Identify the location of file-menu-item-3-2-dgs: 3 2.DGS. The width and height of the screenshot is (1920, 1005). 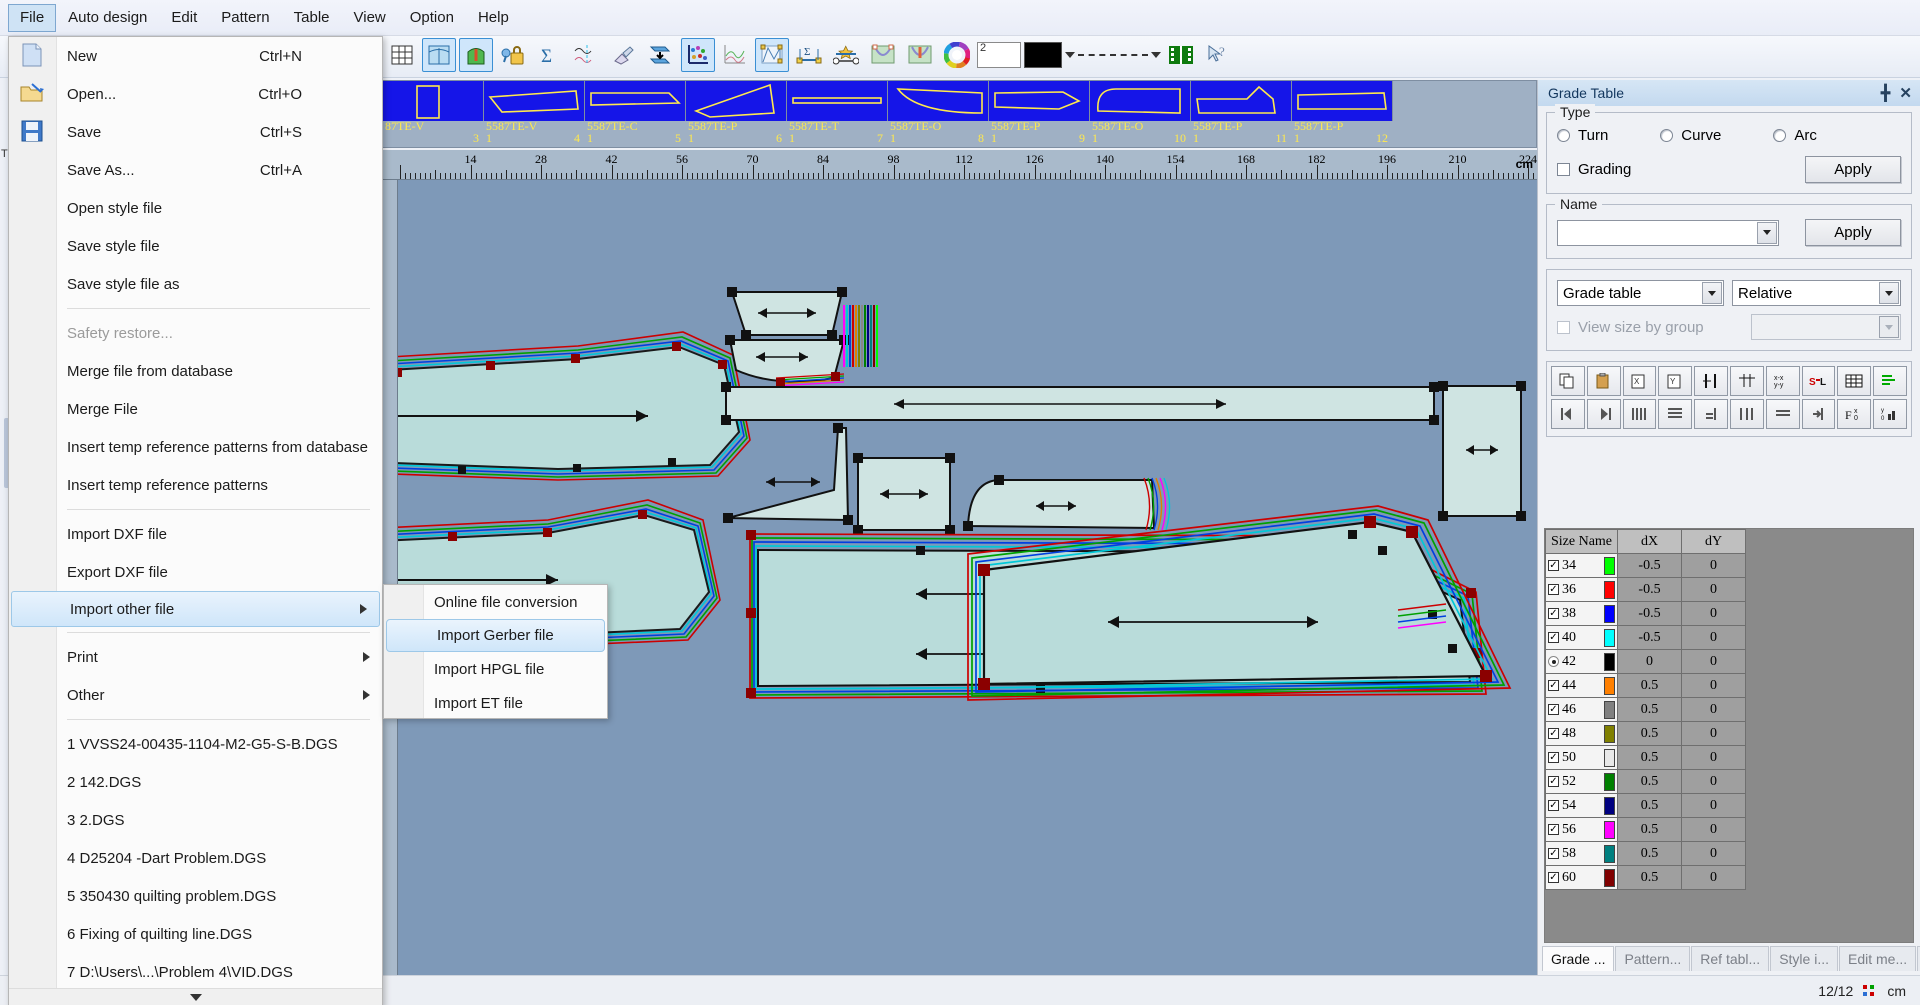
(195, 820).